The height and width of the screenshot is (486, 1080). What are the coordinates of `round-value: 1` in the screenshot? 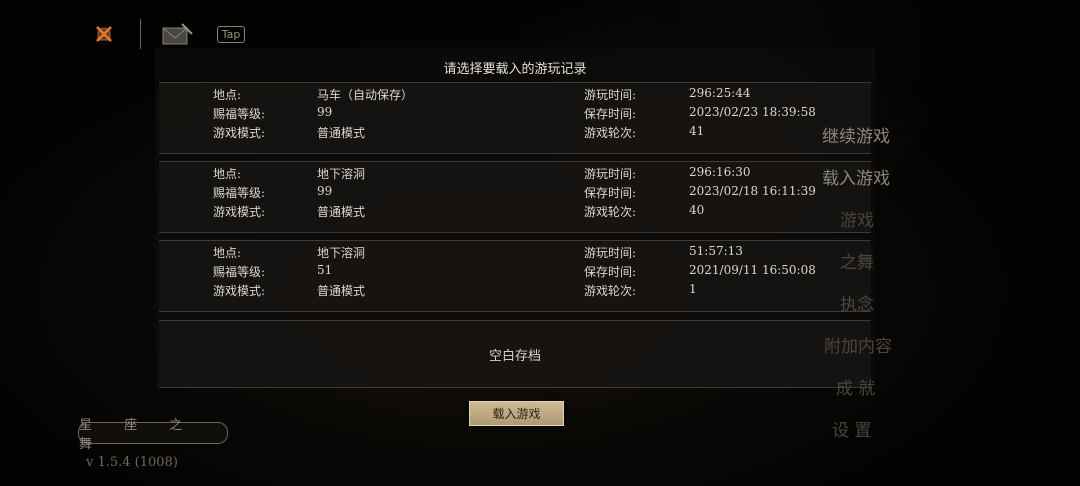 It's located at (693, 289).